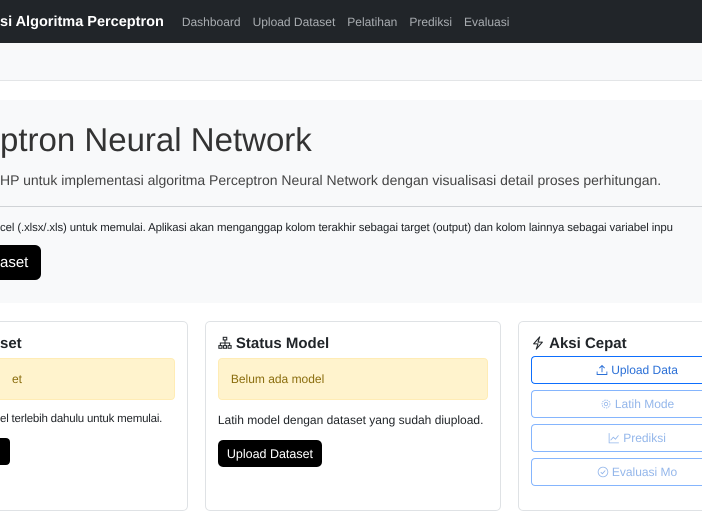 The width and height of the screenshot is (702, 526). Describe the element at coordinates (21, 262) in the screenshot. I see `upload-button: aset` at that location.